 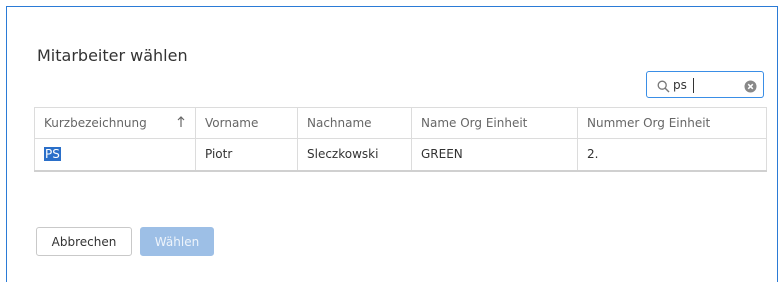 I want to click on selected-text: PS, so click(x=52, y=154).